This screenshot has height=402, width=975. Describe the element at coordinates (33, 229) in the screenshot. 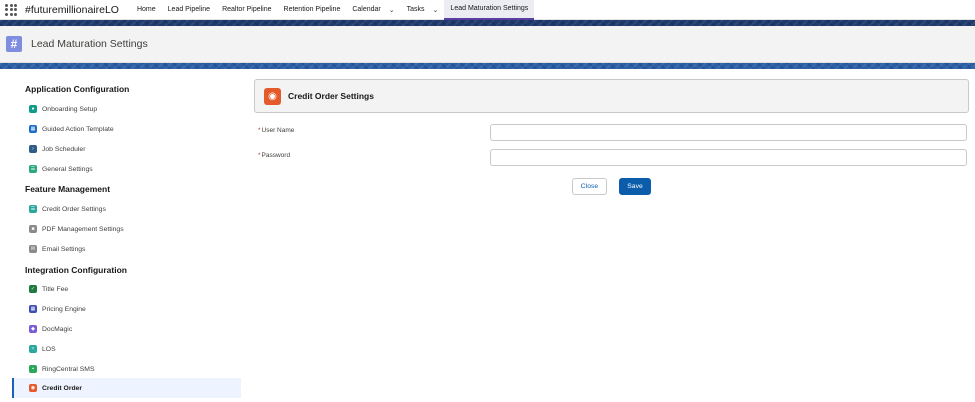

I see `pdf-icon: ■` at that location.